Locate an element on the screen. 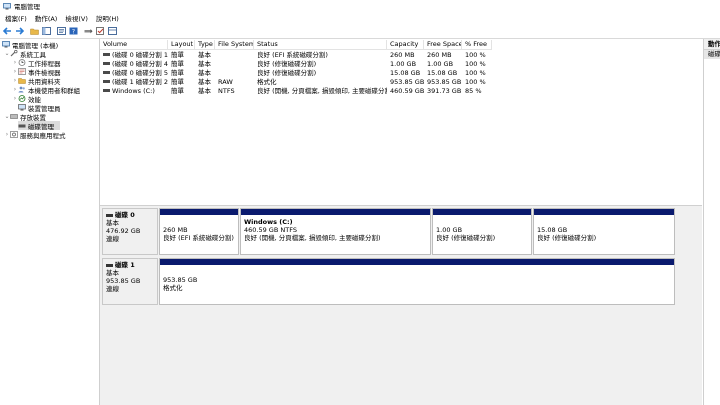 This screenshot has width=720, height=405. cell-volume: Windows (C:) is located at coordinates (134, 91).